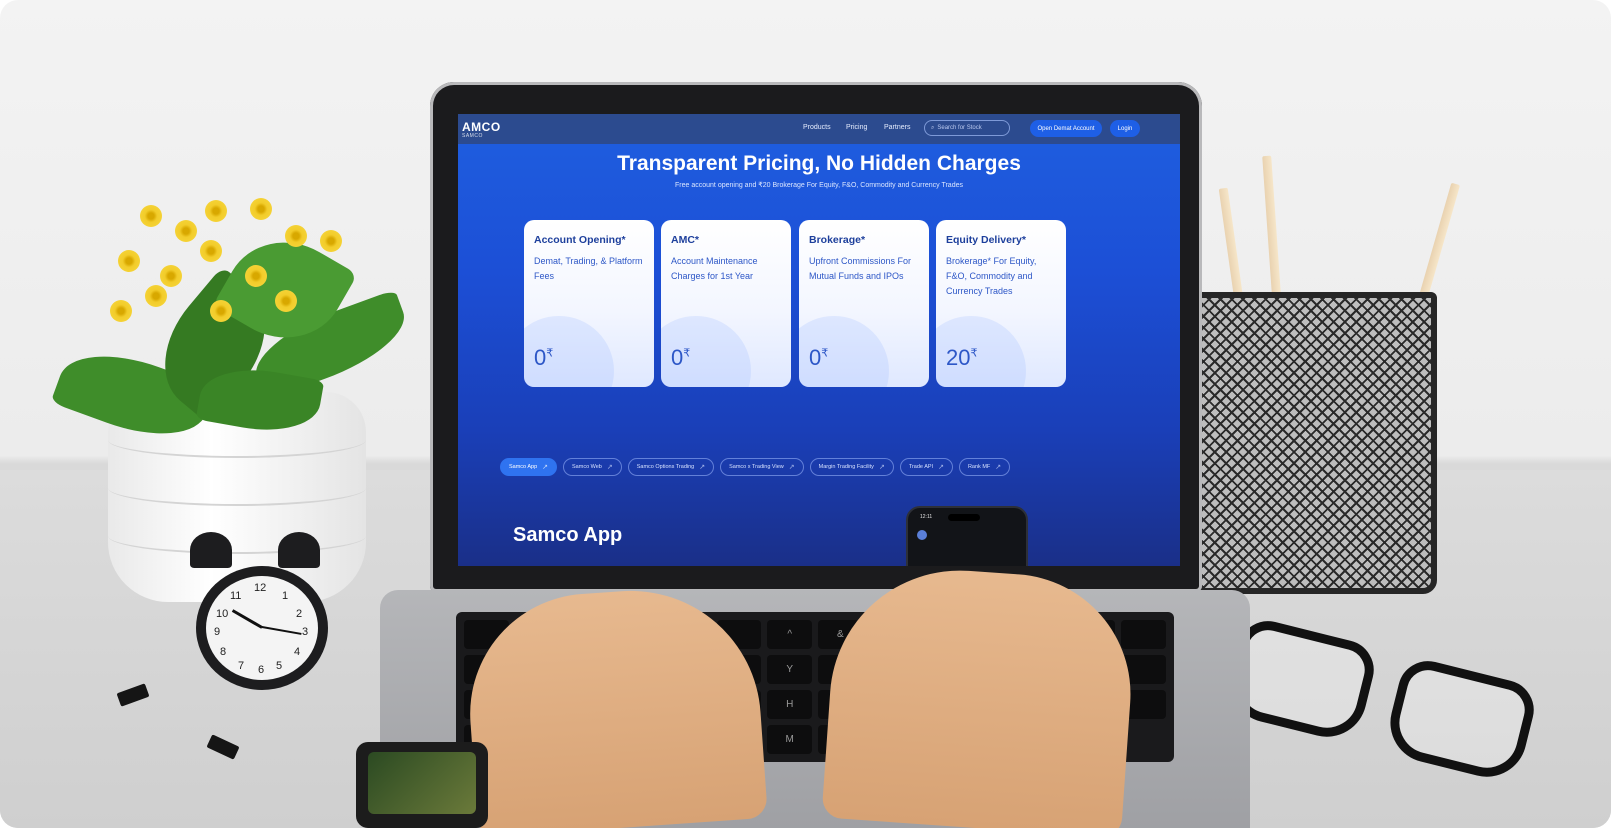  What do you see at coordinates (958, 357) in the screenshot?
I see `card-value-number: 20` at bounding box center [958, 357].